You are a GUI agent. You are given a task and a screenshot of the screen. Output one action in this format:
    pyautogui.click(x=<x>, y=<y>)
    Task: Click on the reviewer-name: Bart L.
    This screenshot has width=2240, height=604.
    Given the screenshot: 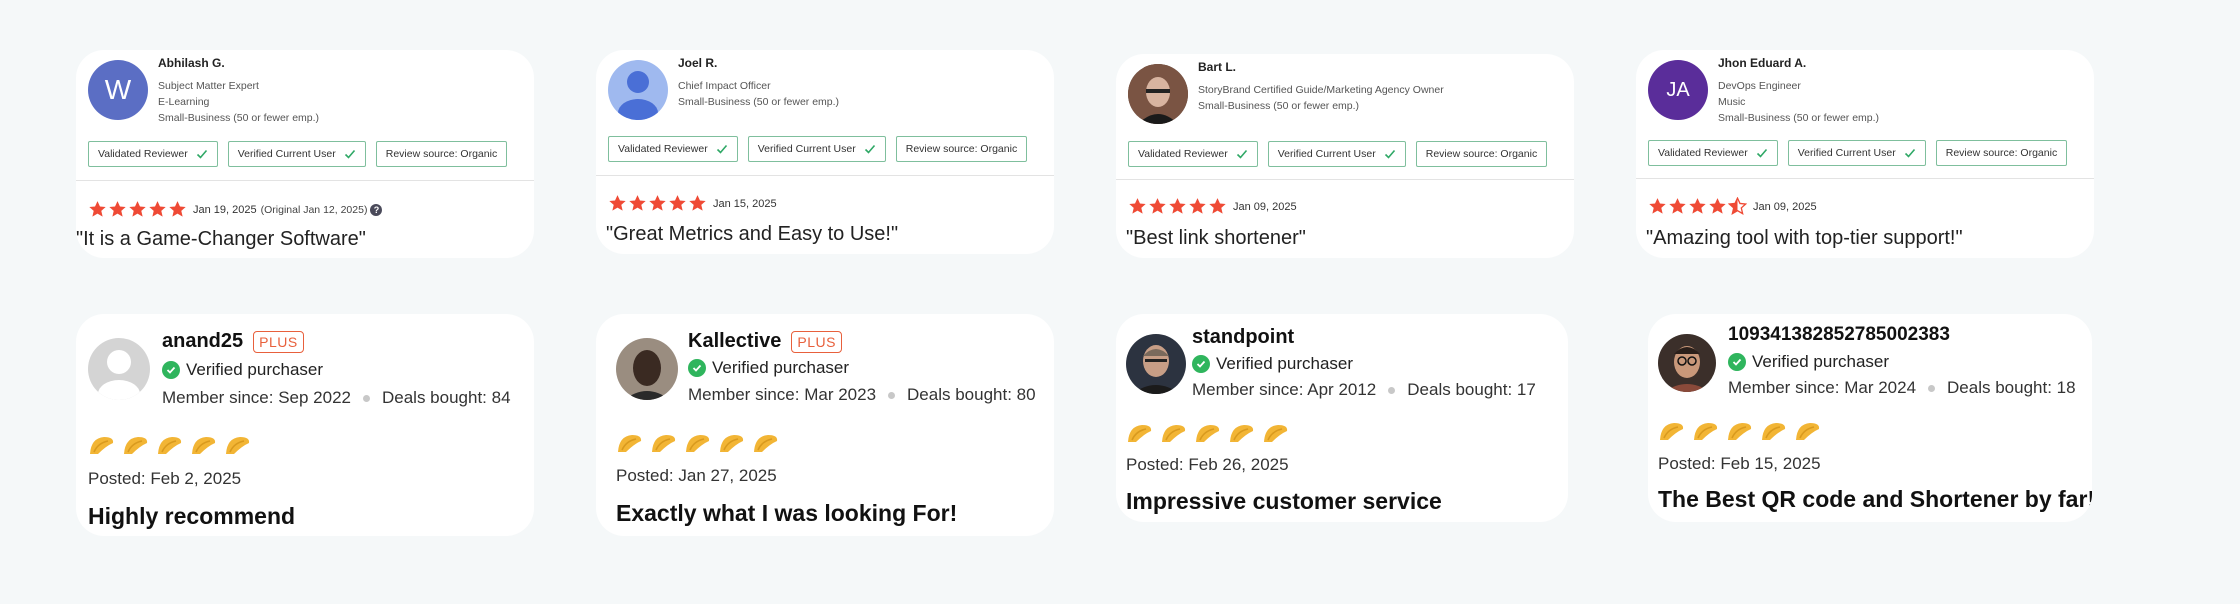 What is the action you would take?
    pyautogui.click(x=1217, y=67)
    